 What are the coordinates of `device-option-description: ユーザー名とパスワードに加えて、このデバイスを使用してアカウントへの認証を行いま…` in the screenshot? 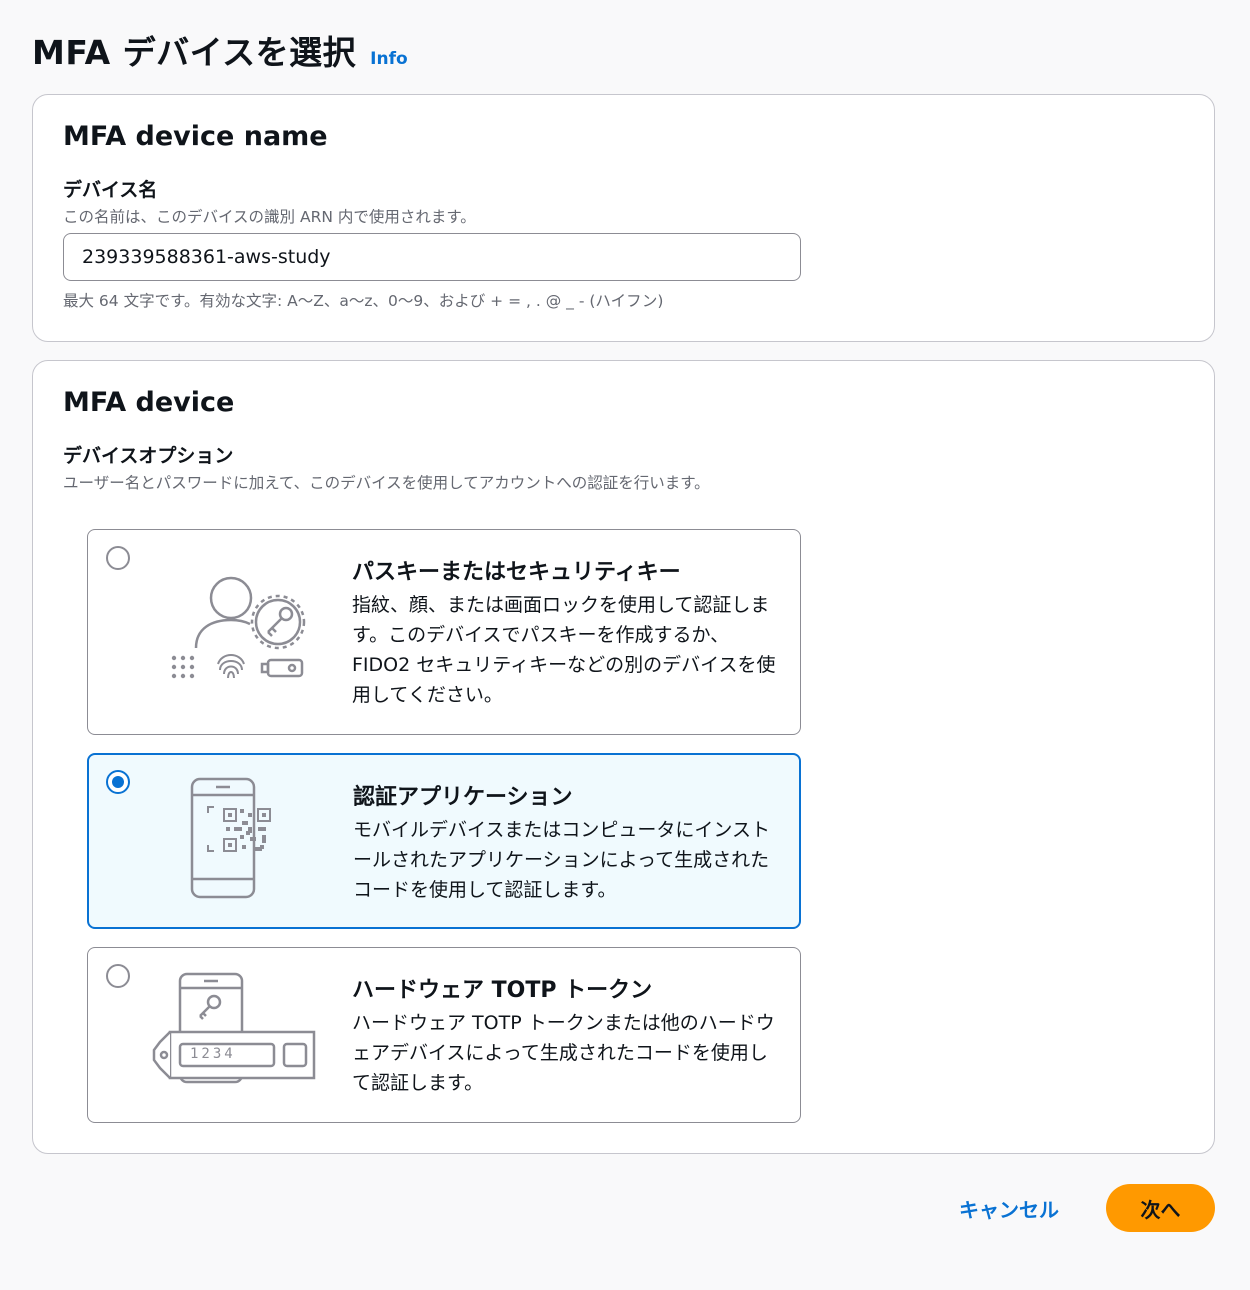 It's located at (386, 483).